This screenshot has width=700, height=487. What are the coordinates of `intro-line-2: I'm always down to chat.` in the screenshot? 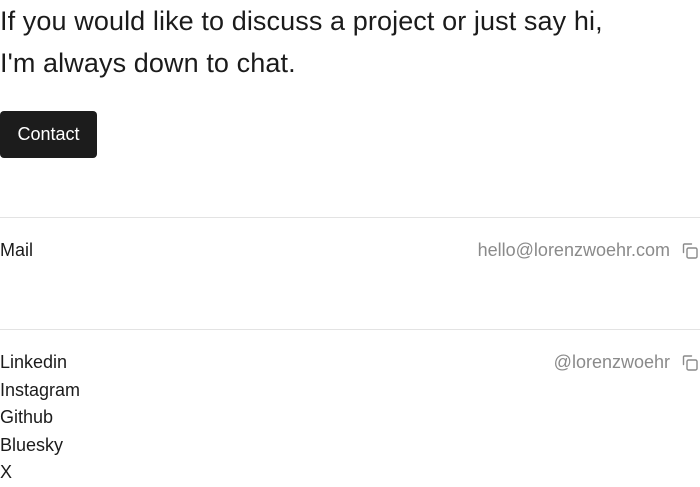 It's located at (148, 63).